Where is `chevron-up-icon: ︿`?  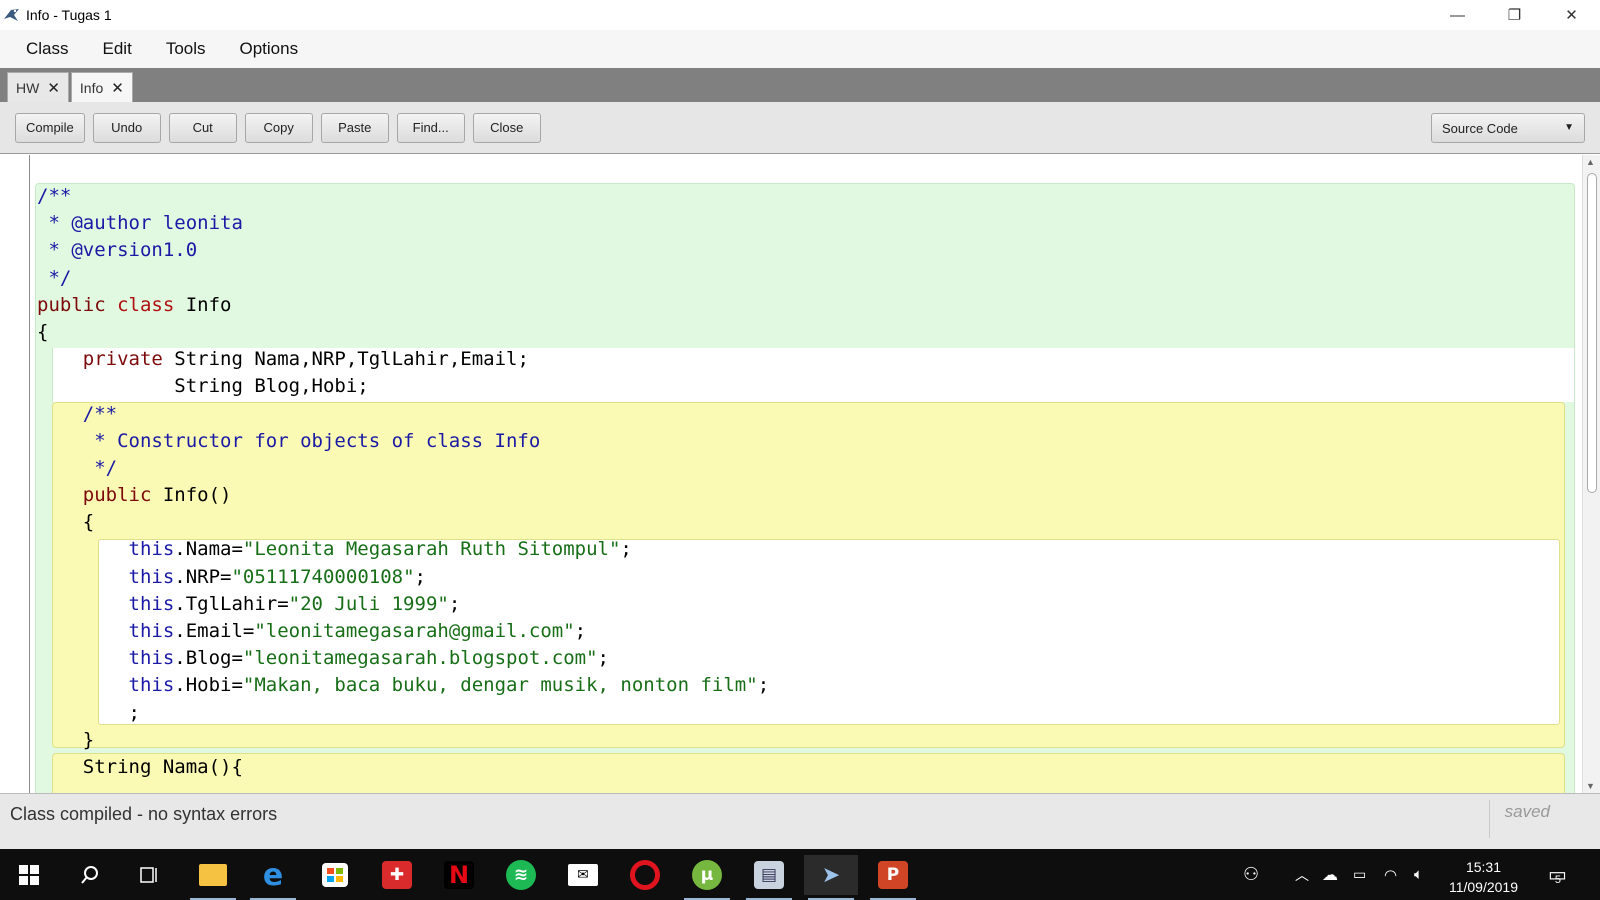 chevron-up-icon: ︿ is located at coordinates (1302, 874).